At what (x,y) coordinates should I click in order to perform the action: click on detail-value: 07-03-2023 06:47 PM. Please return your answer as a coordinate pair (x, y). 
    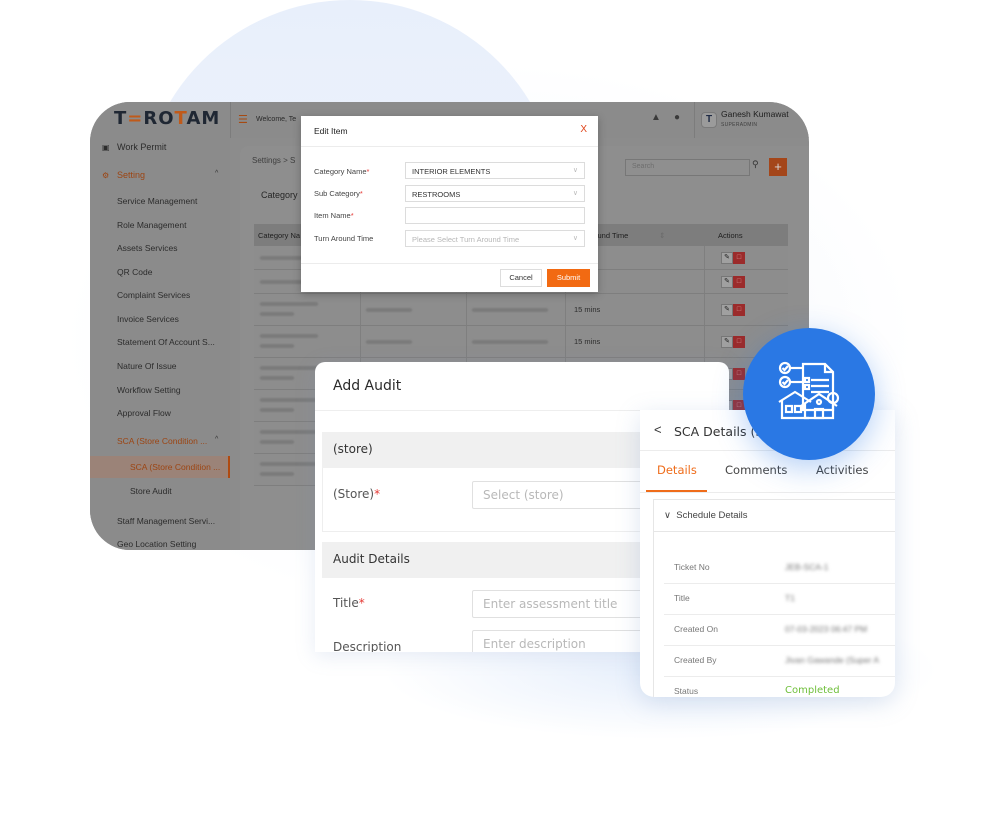
    Looking at the image, I should click on (826, 629).